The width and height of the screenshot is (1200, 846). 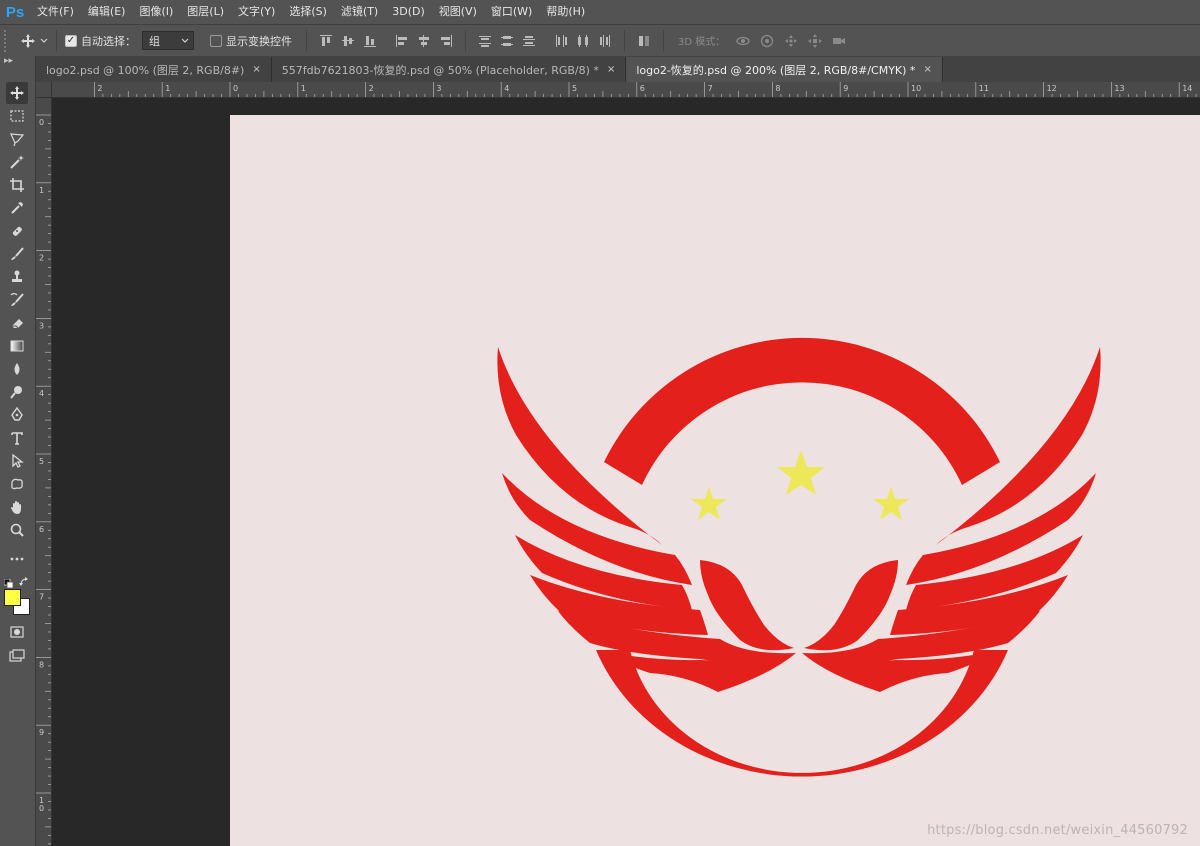 I want to click on align-left-icon, so click(x=402, y=41).